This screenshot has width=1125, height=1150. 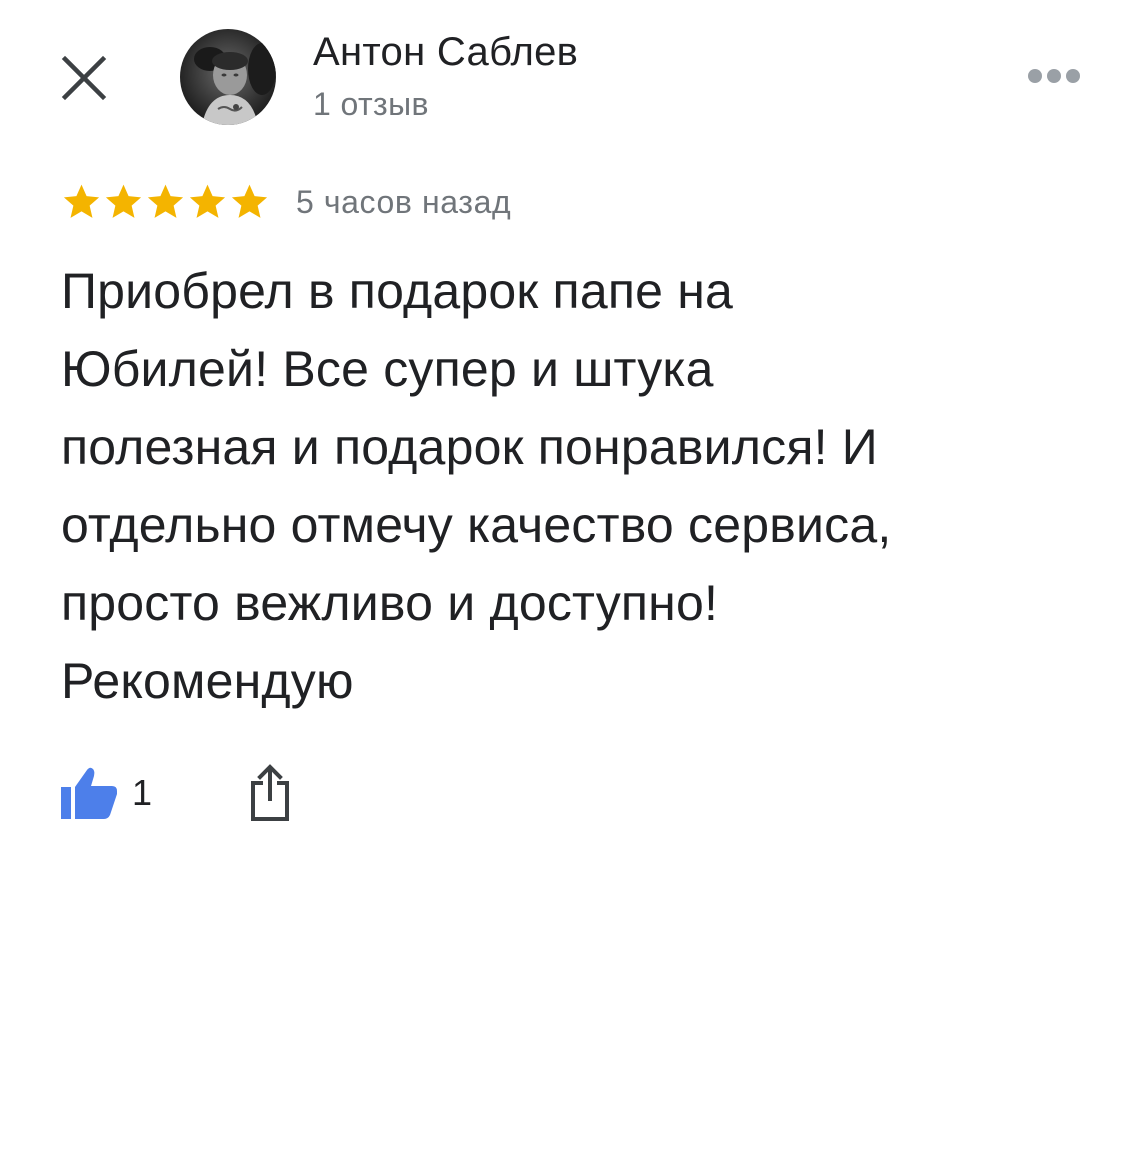 What do you see at coordinates (469, 447) in the screenshot?
I see `review-text-line: полезная и подарок понравился! И` at bounding box center [469, 447].